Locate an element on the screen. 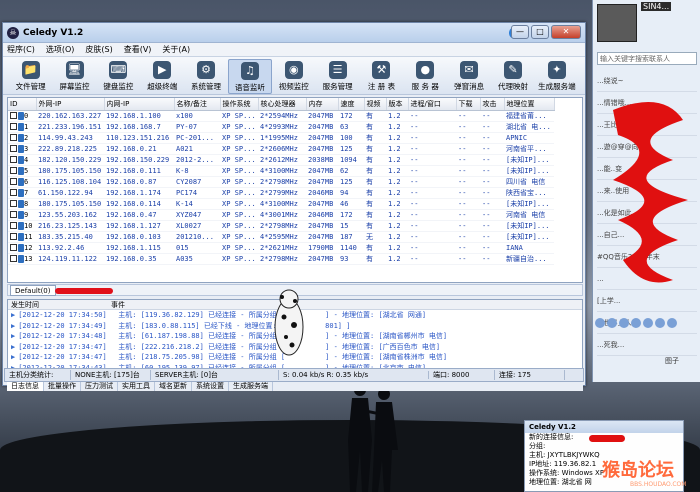 The image size is (700, 492). table-cell: 222.89.218.225 is located at coordinates (70, 149).